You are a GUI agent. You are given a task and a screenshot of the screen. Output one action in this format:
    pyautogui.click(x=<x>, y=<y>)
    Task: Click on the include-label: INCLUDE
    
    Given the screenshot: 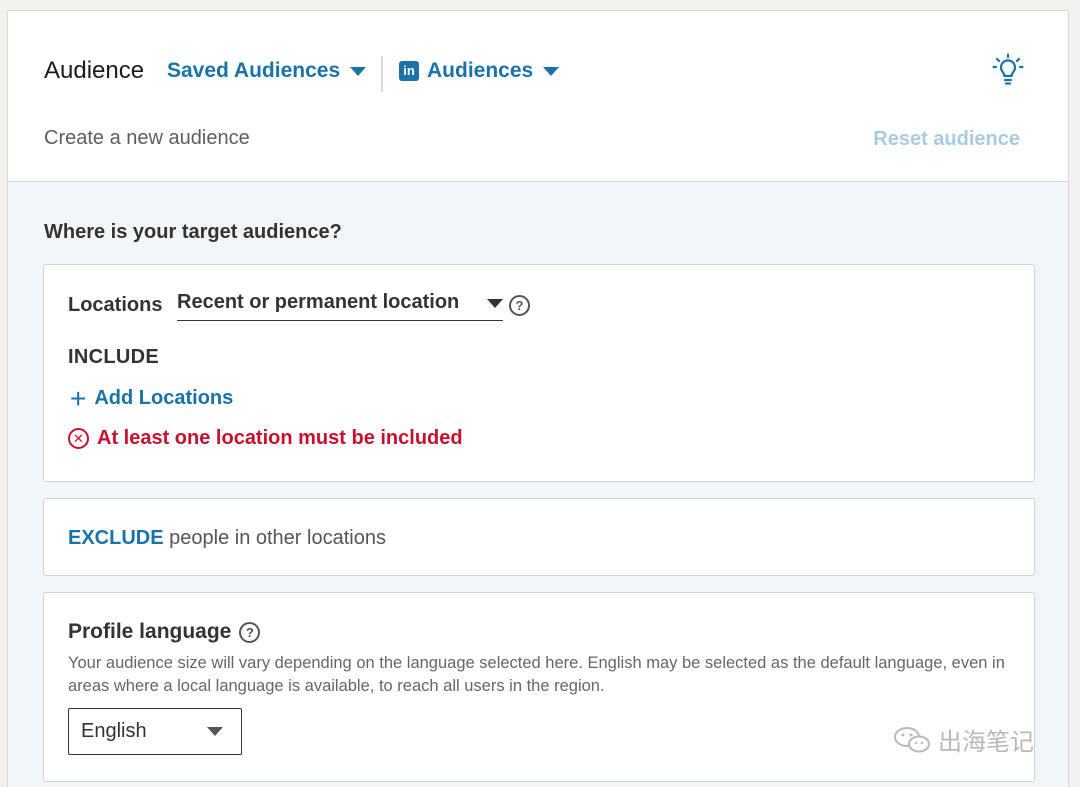 What is the action you would take?
    pyautogui.click(x=113, y=357)
    